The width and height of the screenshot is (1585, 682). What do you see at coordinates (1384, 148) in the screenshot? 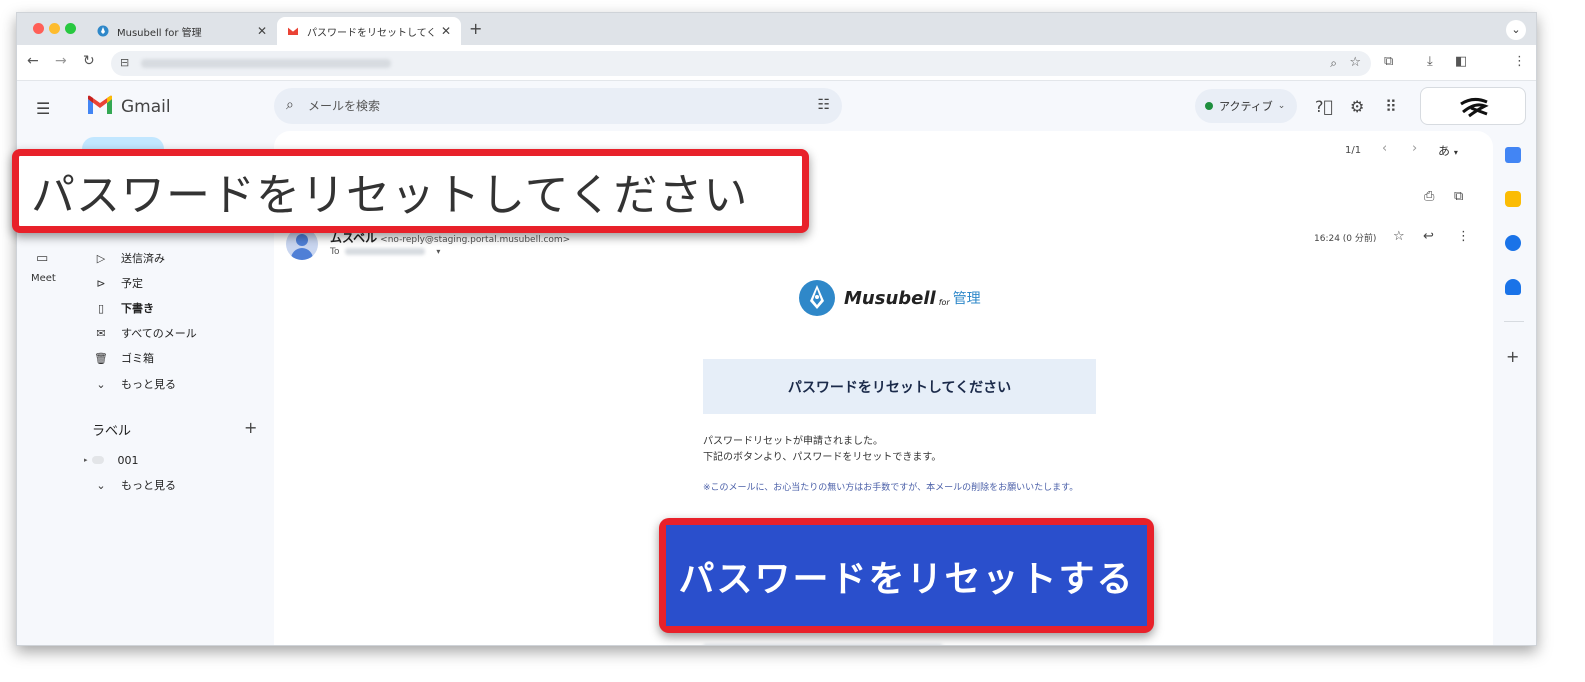
I see `prev-page-icon: ‹` at bounding box center [1384, 148].